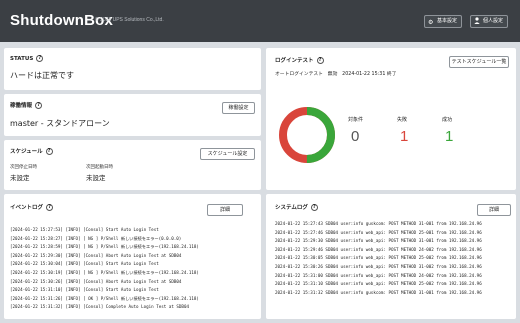 The height and width of the screenshot is (323, 520). I want to click on event-log-title: イベントログ?, so click(32, 207).